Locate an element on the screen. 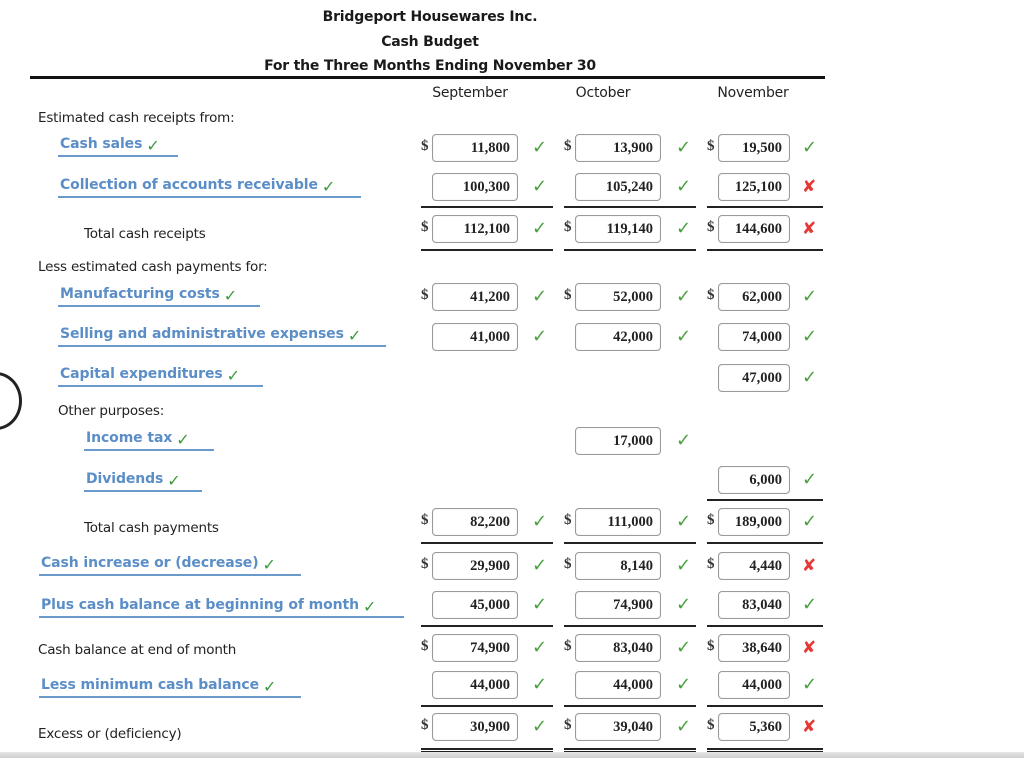 This screenshot has height=758, width=1024. label-select-plus-beginning: Plus cash balance at beginning of month ✓ is located at coordinates (221, 606).